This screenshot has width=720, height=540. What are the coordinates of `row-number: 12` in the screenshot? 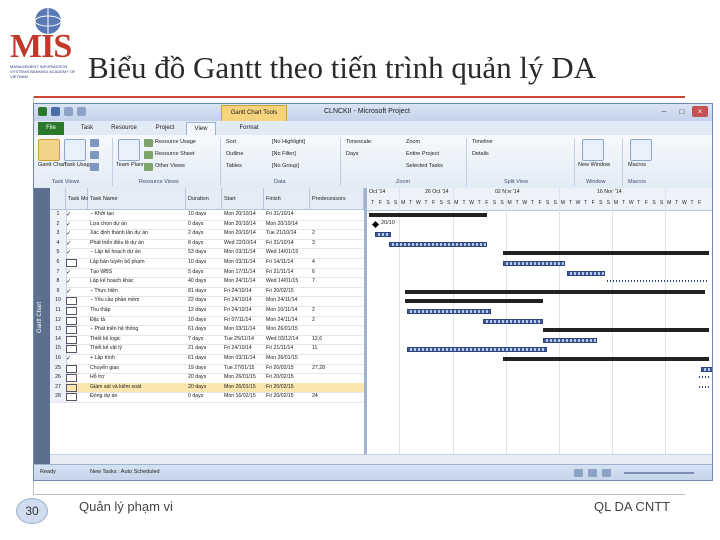 It's located at (58, 320).